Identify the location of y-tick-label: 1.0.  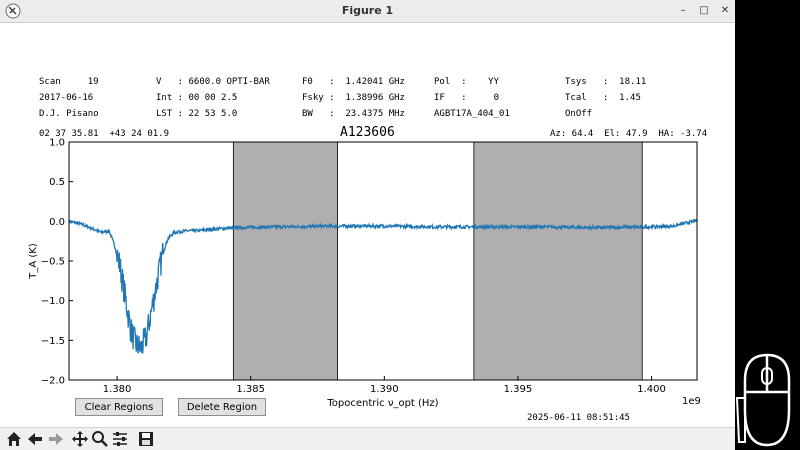
(57, 143).